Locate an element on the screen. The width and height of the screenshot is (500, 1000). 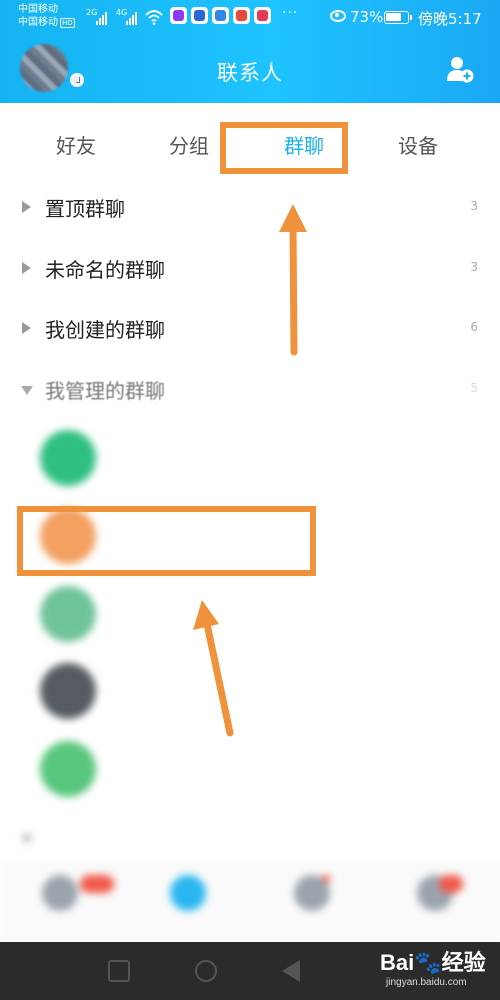
baidu-jingyan-watermark: Bai🐾经验 jingyan.baidu.com is located at coordinates (433, 966).